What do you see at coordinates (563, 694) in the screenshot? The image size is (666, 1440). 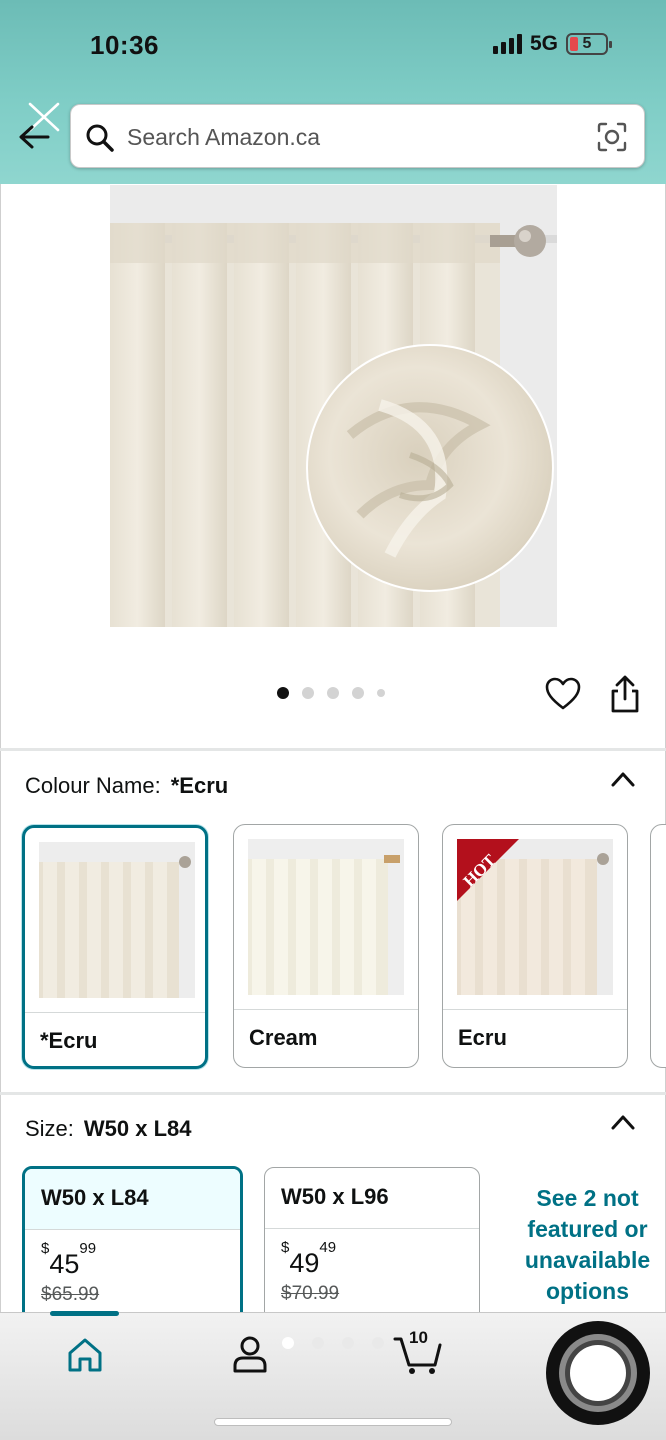 I see `heart-icon` at bounding box center [563, 694].